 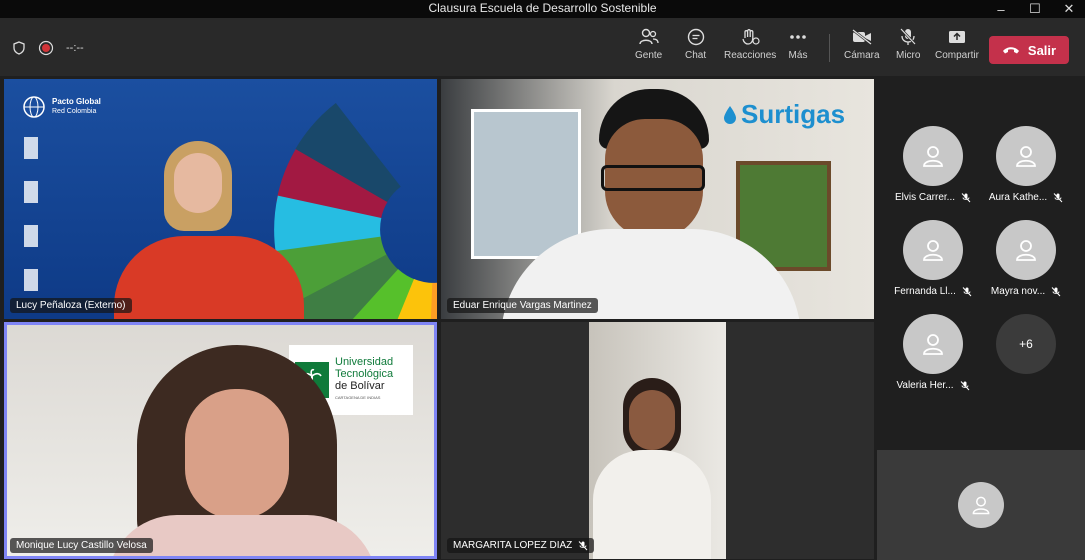 I want to click on participant-name-tag: Monique Lucy Castillo Velosa, so click(x=81, y=545).